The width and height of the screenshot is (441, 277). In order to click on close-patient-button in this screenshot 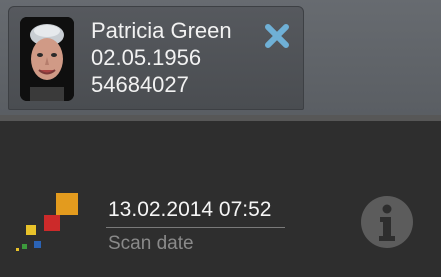, I will do `click(277, 36)`.